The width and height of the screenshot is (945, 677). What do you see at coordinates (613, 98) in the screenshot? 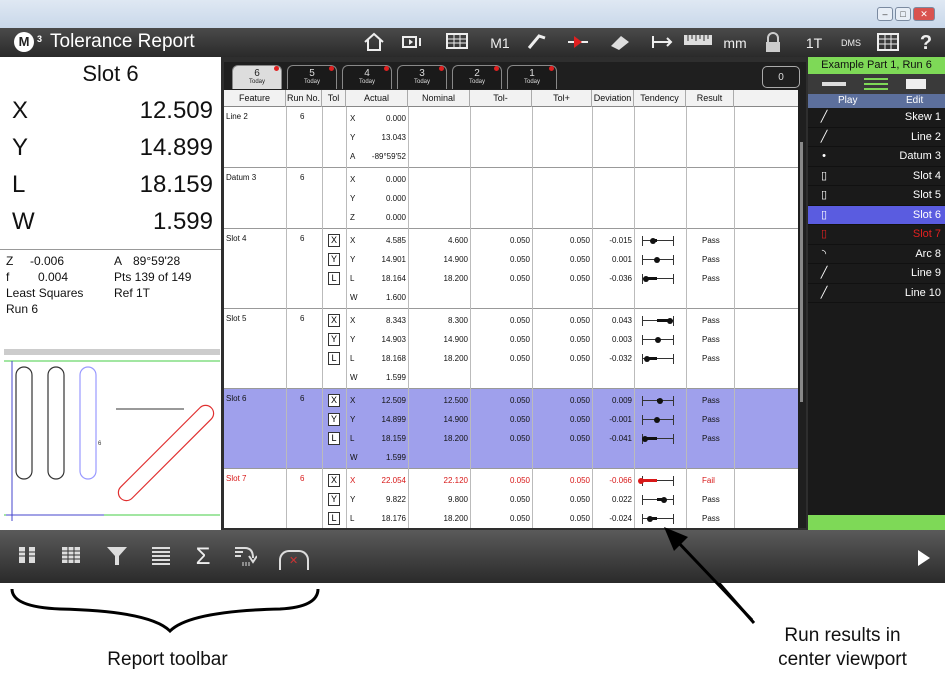
I see `column-header: Deviation` at bounding box center [613, 98].